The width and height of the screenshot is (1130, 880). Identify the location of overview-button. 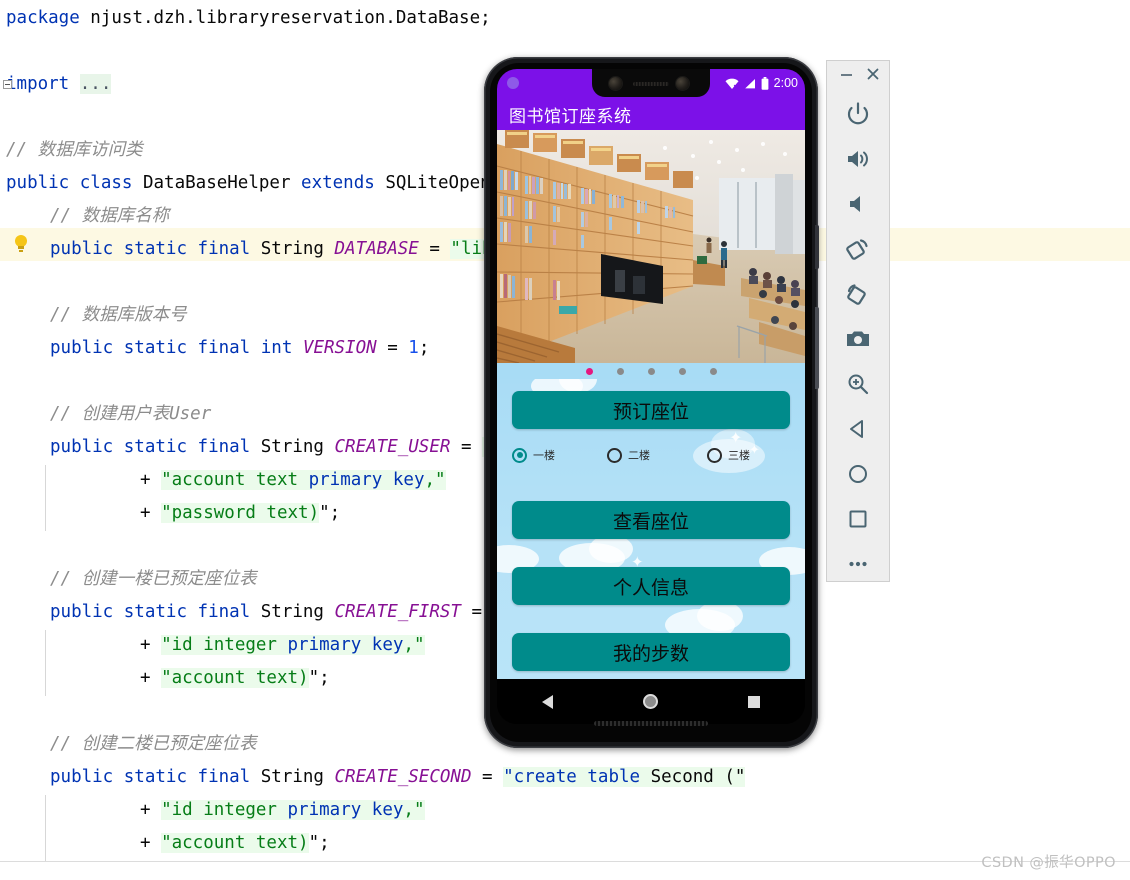
(858, 518).